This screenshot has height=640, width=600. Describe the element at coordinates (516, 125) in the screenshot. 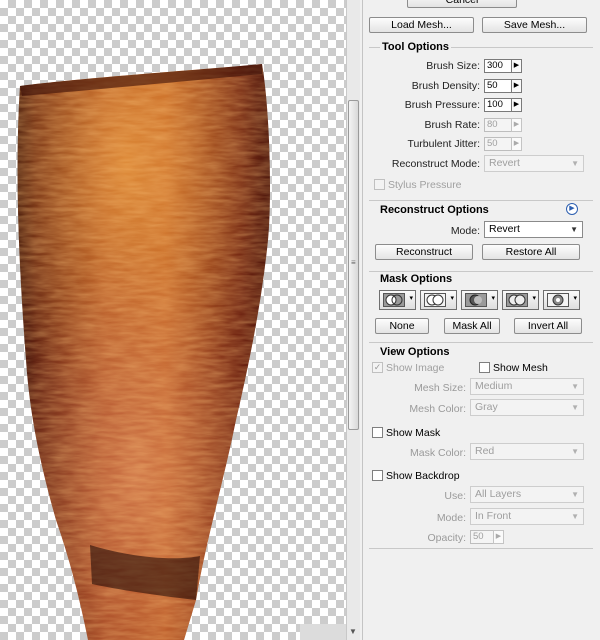

I see `brush-rate-stepper: ▶` at that location.